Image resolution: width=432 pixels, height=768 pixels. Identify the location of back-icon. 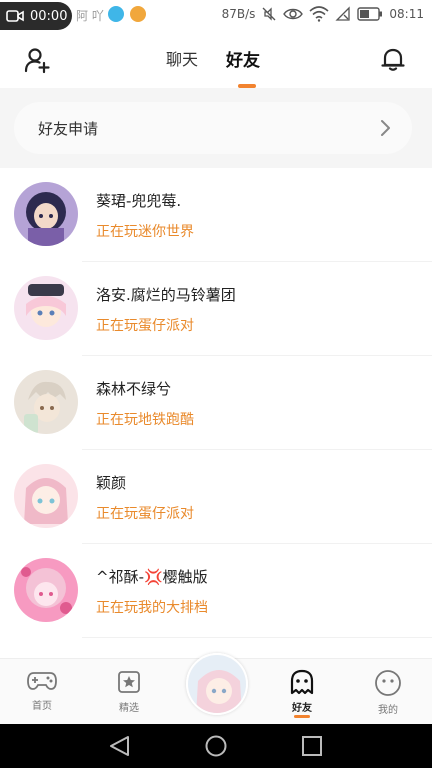
(120, 746).